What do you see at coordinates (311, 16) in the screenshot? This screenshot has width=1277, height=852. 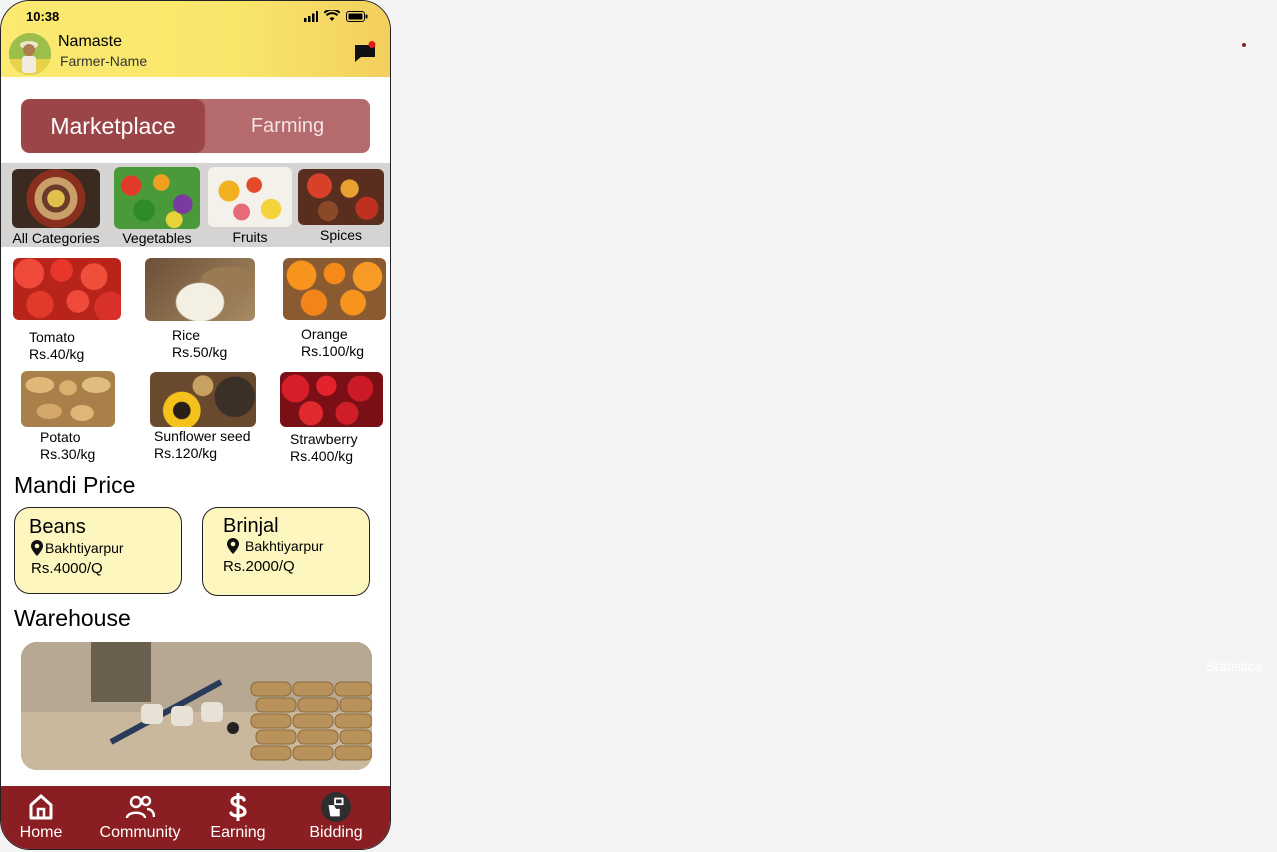 I see `signal-icon` at bounding box center [311, 16].